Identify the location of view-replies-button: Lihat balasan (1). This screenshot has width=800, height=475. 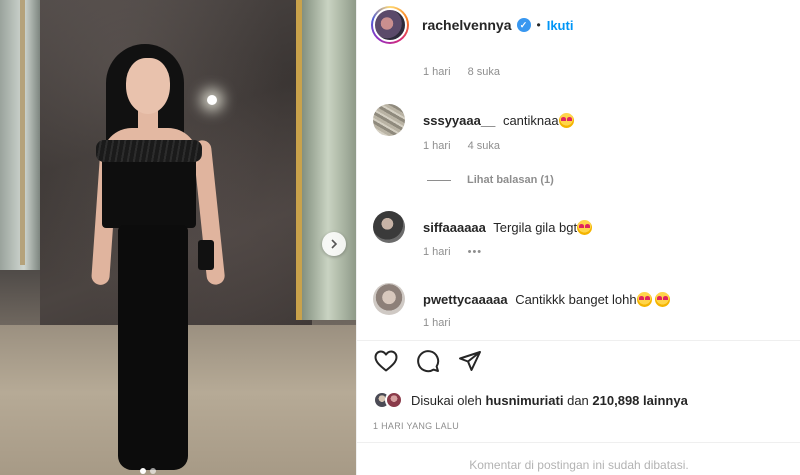
(490, 180).